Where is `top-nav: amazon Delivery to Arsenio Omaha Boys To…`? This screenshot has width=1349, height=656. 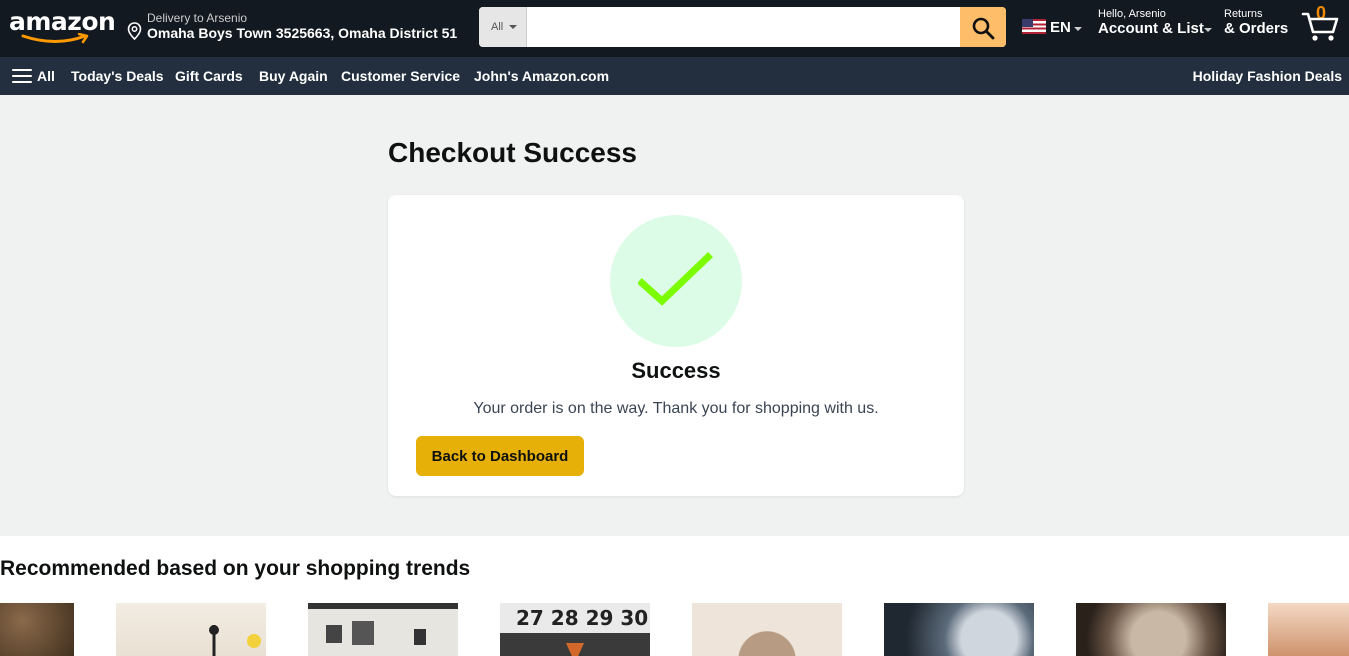
top-nav: amazon Delivery to Arsenio Omaha Boys To… is located at coordinates (674, 28).